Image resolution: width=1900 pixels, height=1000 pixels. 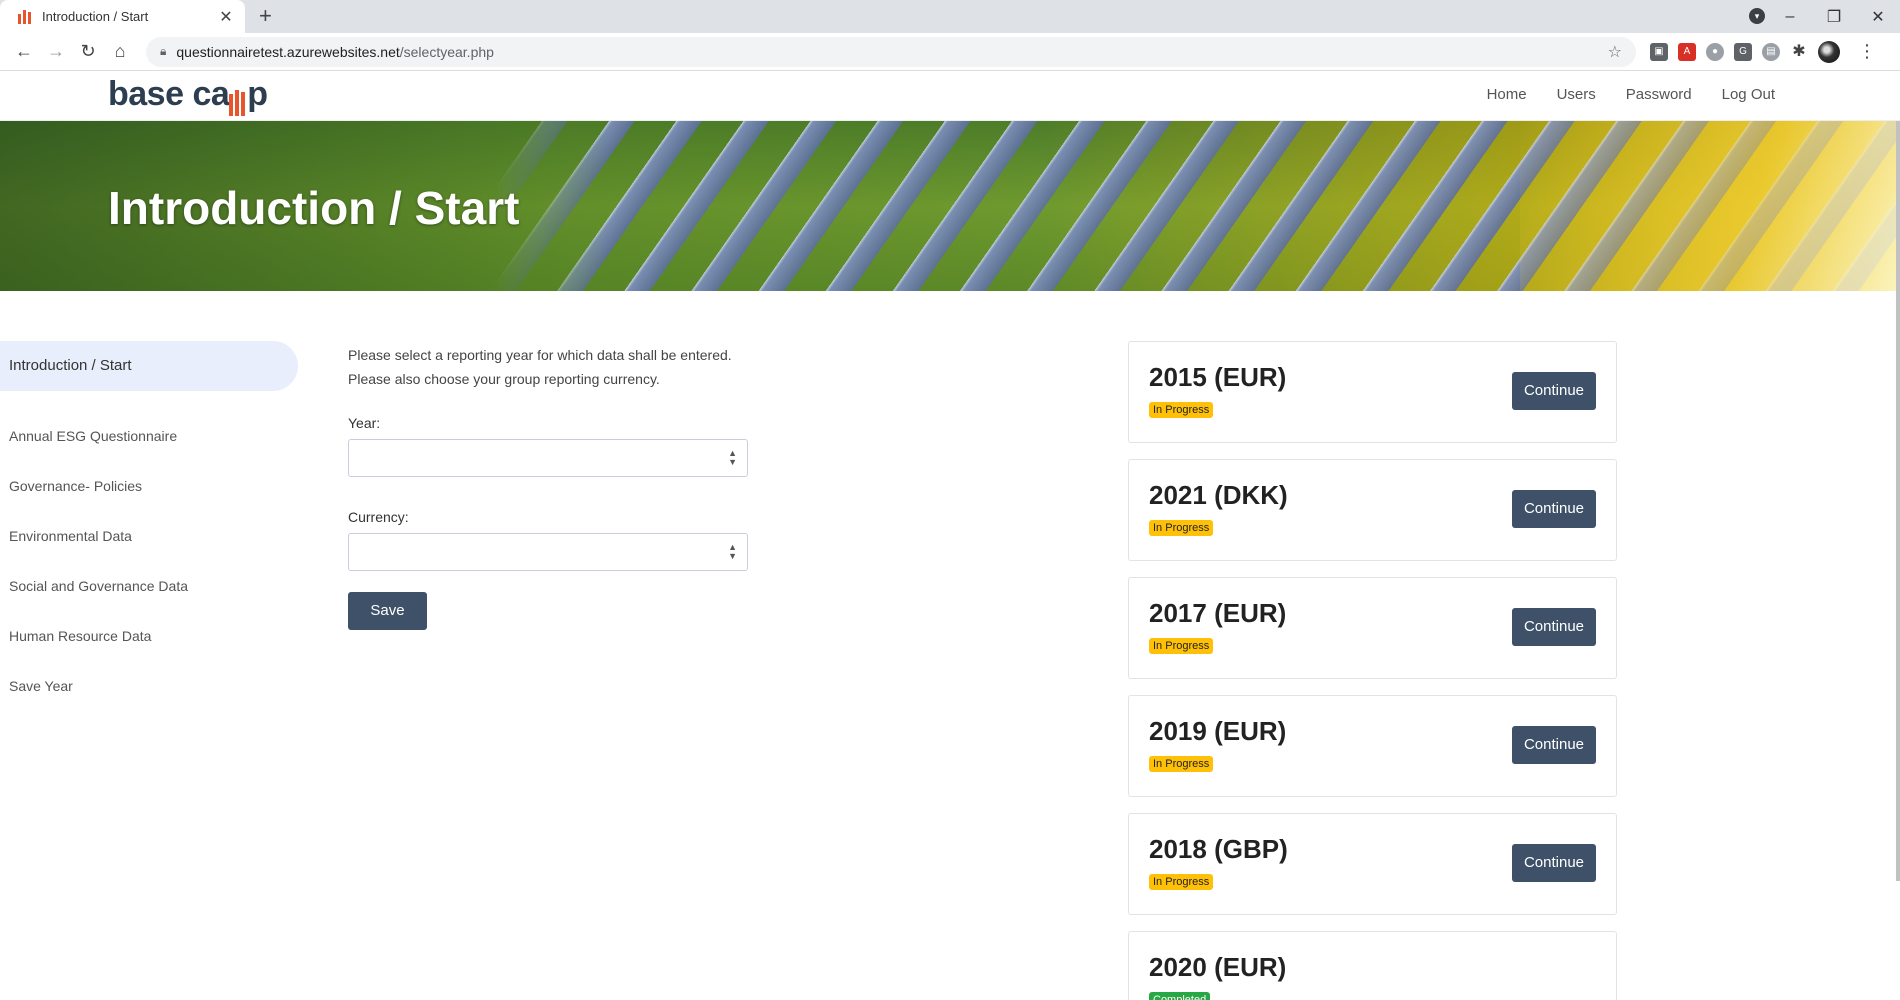 What do you see at coordinates (265, 16) in the screenshot?
I see `new-tab-icon: +` at bounding box center [265, 16].